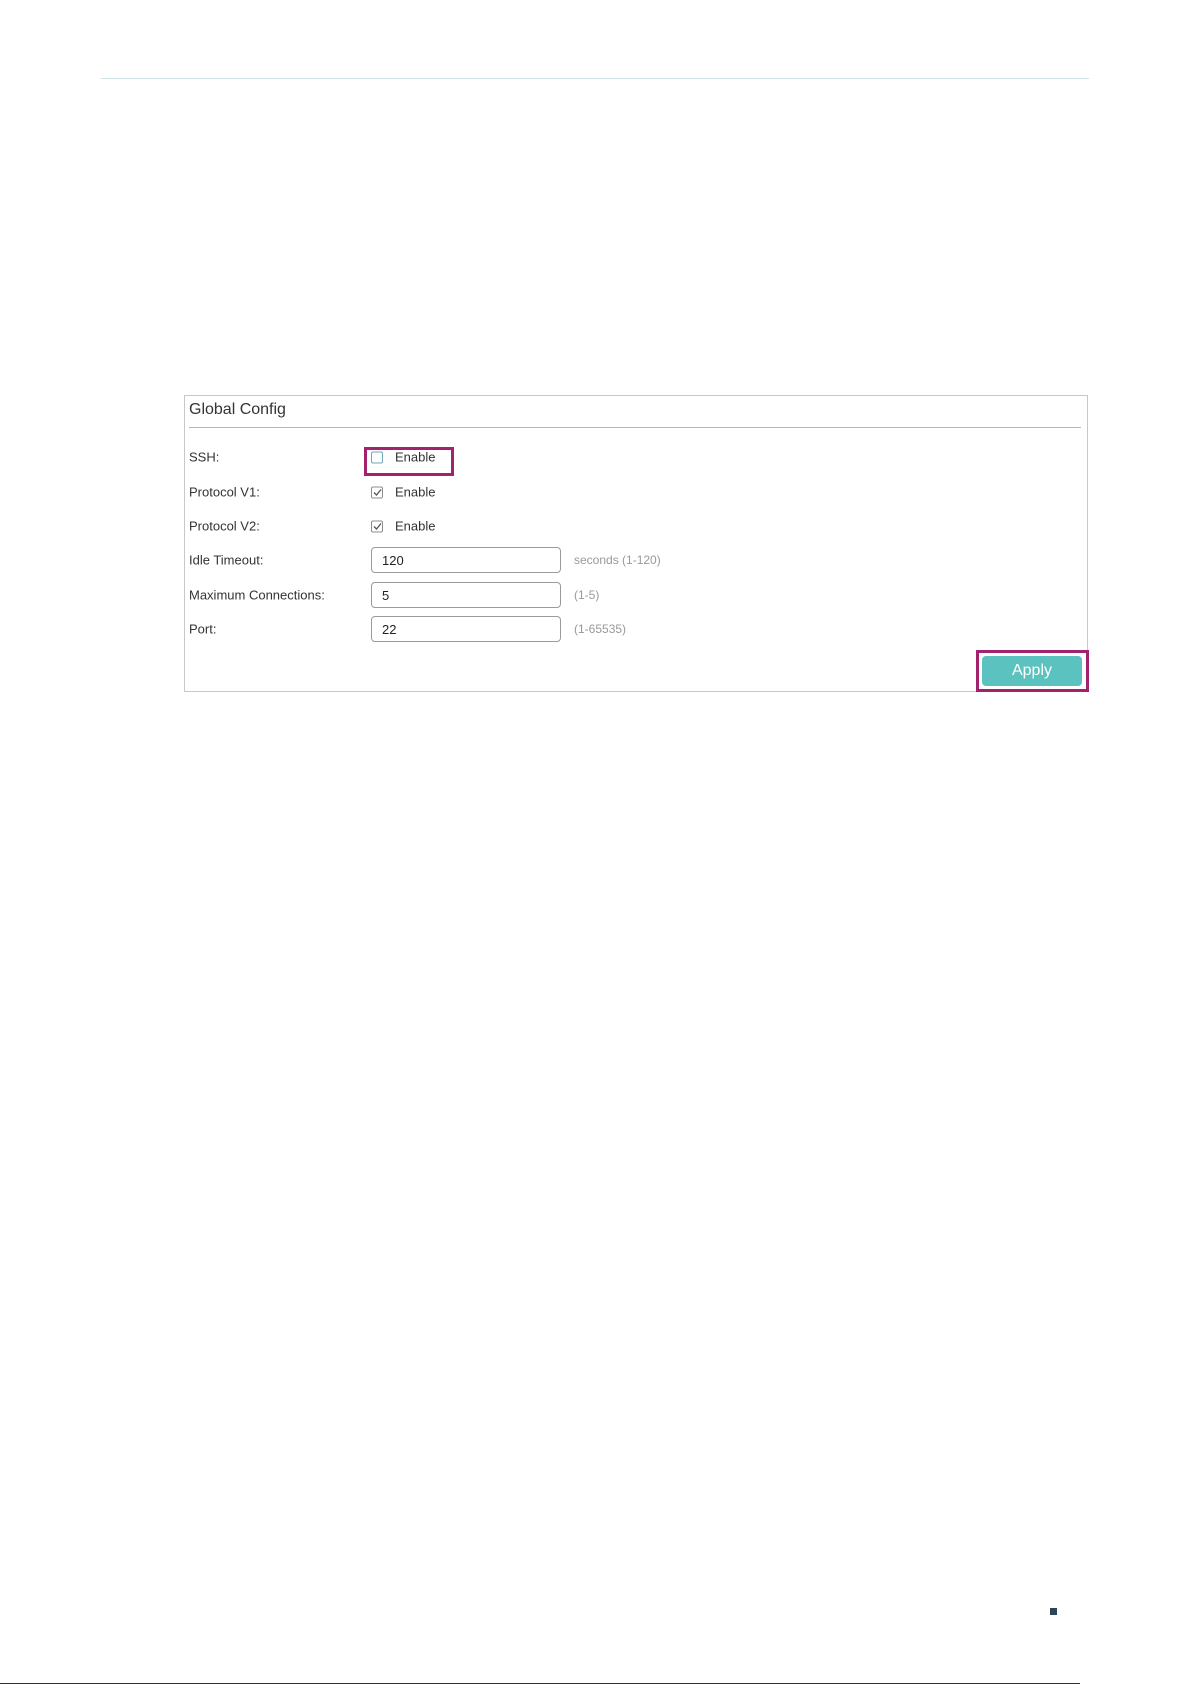  I want to click on protocol-v2-enable-label: Enable, so click(415, 526).